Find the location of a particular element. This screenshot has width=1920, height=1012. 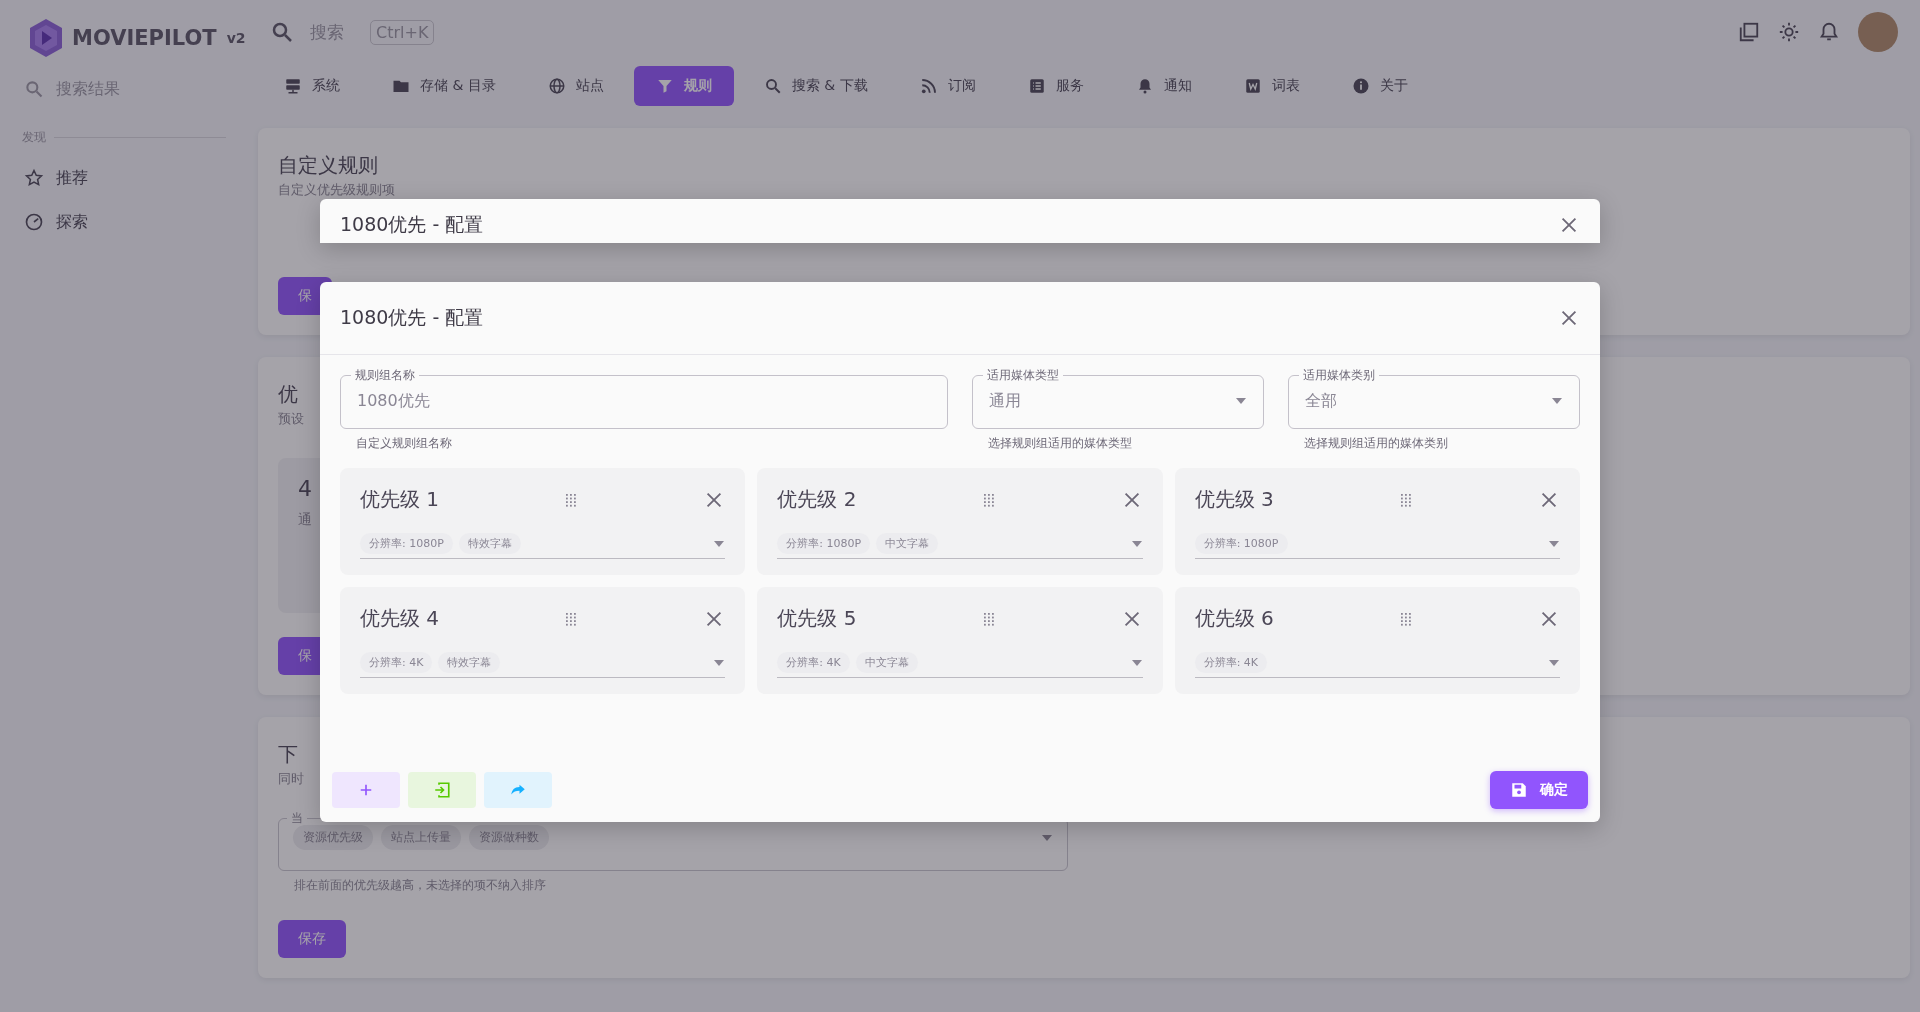

card-subtitle: 预设 is located at coordinates (291, 419).